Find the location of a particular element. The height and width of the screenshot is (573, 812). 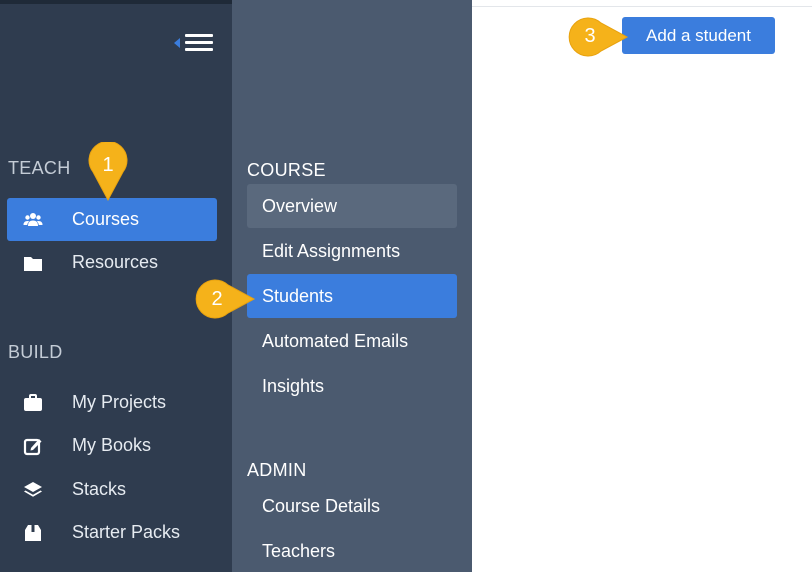

sidebar-item-label: Stacks is located at coordinates (99, 489).